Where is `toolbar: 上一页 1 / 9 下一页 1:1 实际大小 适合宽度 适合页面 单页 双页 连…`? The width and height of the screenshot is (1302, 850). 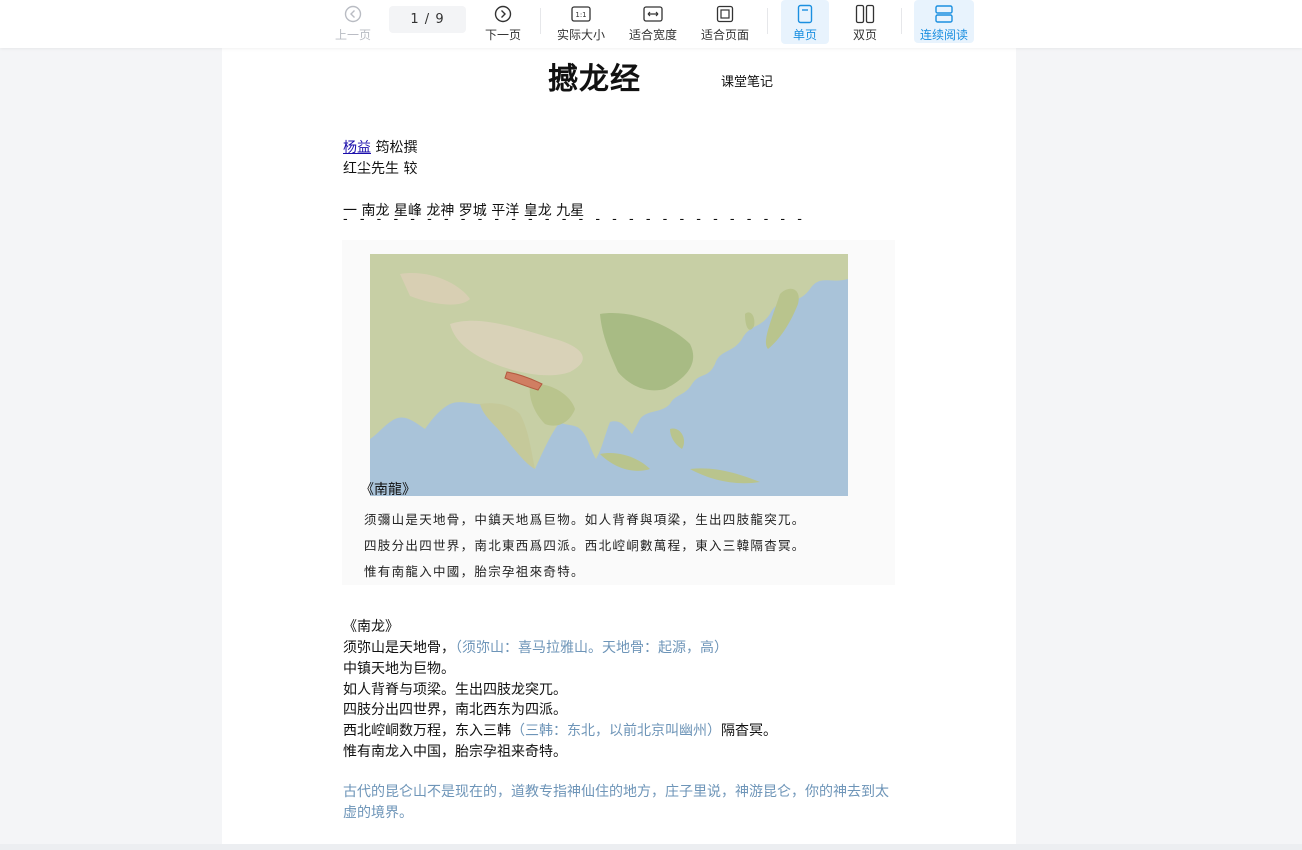
toolbar: 上一页 1 / 9 下一页 1:1 实际大小 适合宽度 适合页面 单页 双页 连… is located at coordinates (651, 24).